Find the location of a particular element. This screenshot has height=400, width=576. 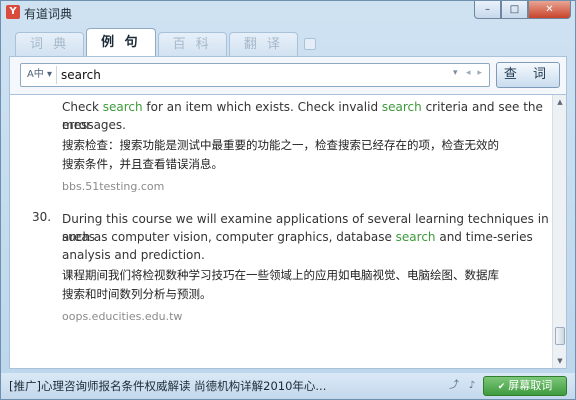

search-input is located at coordinates (236, 75).